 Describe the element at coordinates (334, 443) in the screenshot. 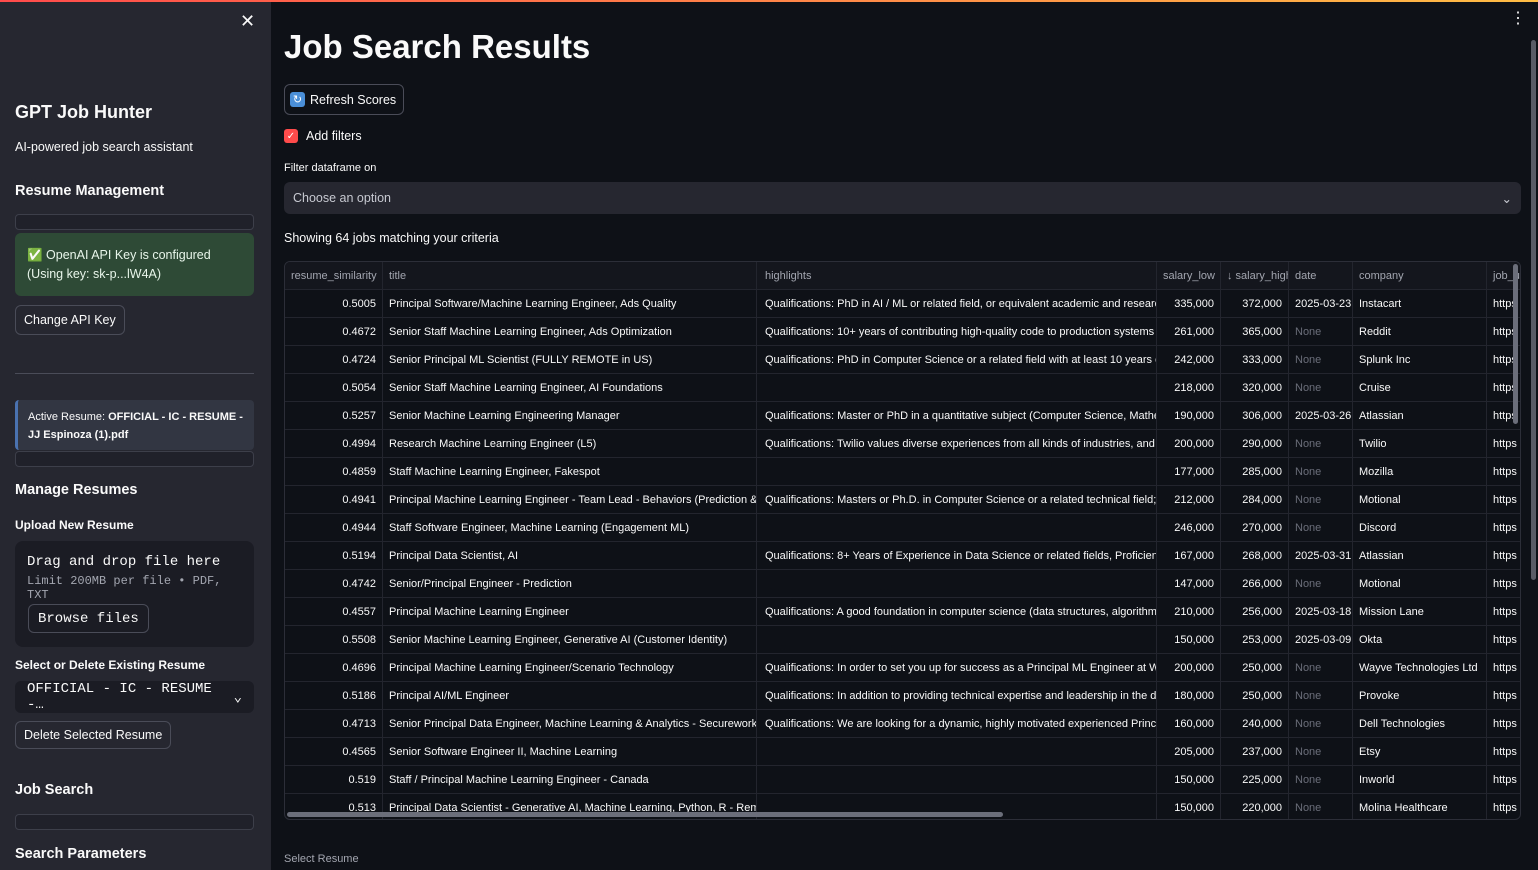

I see `table-cell: 0.4994` at that location.